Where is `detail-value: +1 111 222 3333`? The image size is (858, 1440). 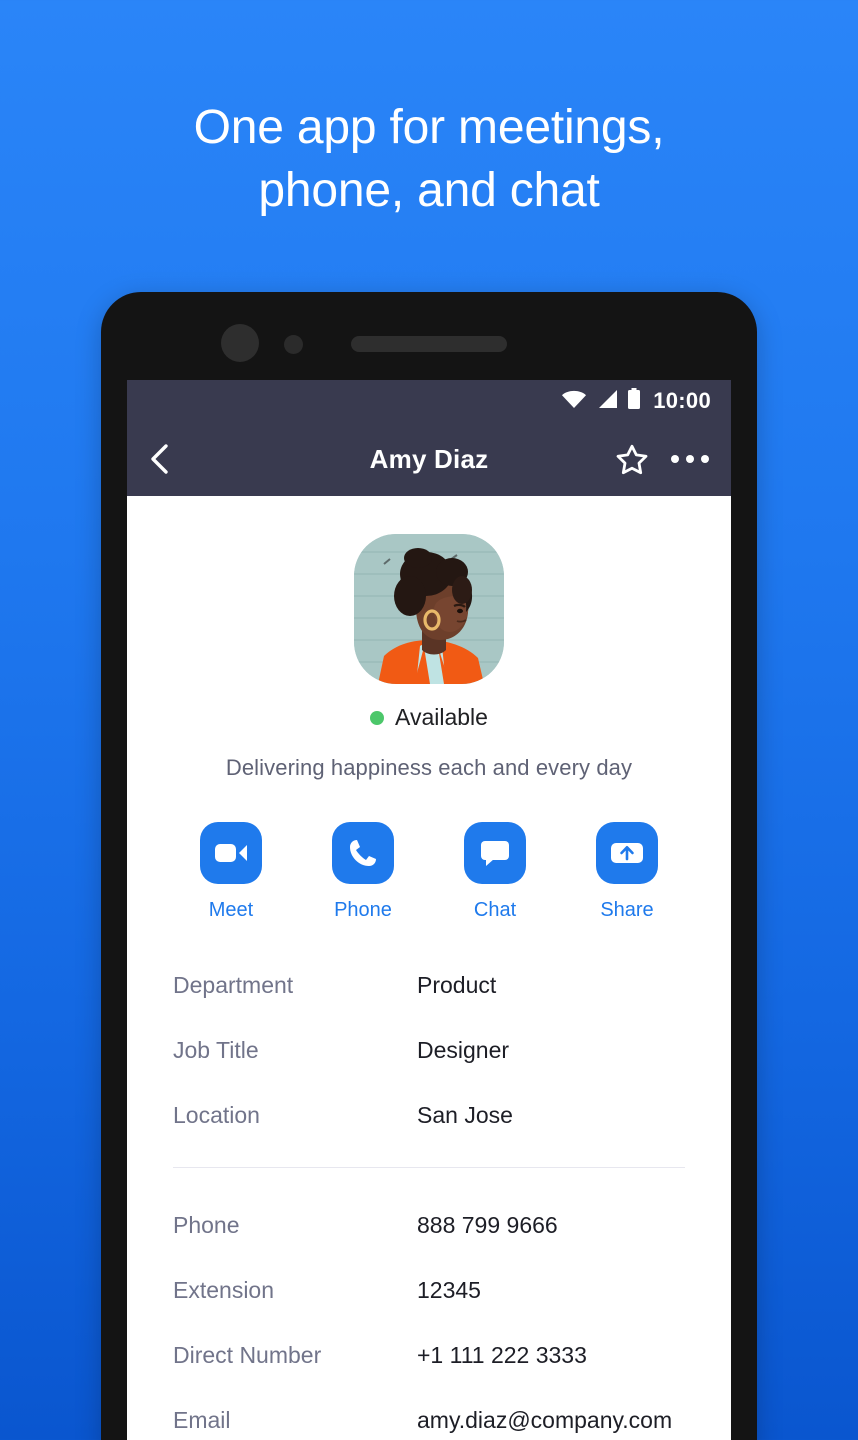
detail-value: +1 111 222 3333 is located at coordinates (502, 1355).